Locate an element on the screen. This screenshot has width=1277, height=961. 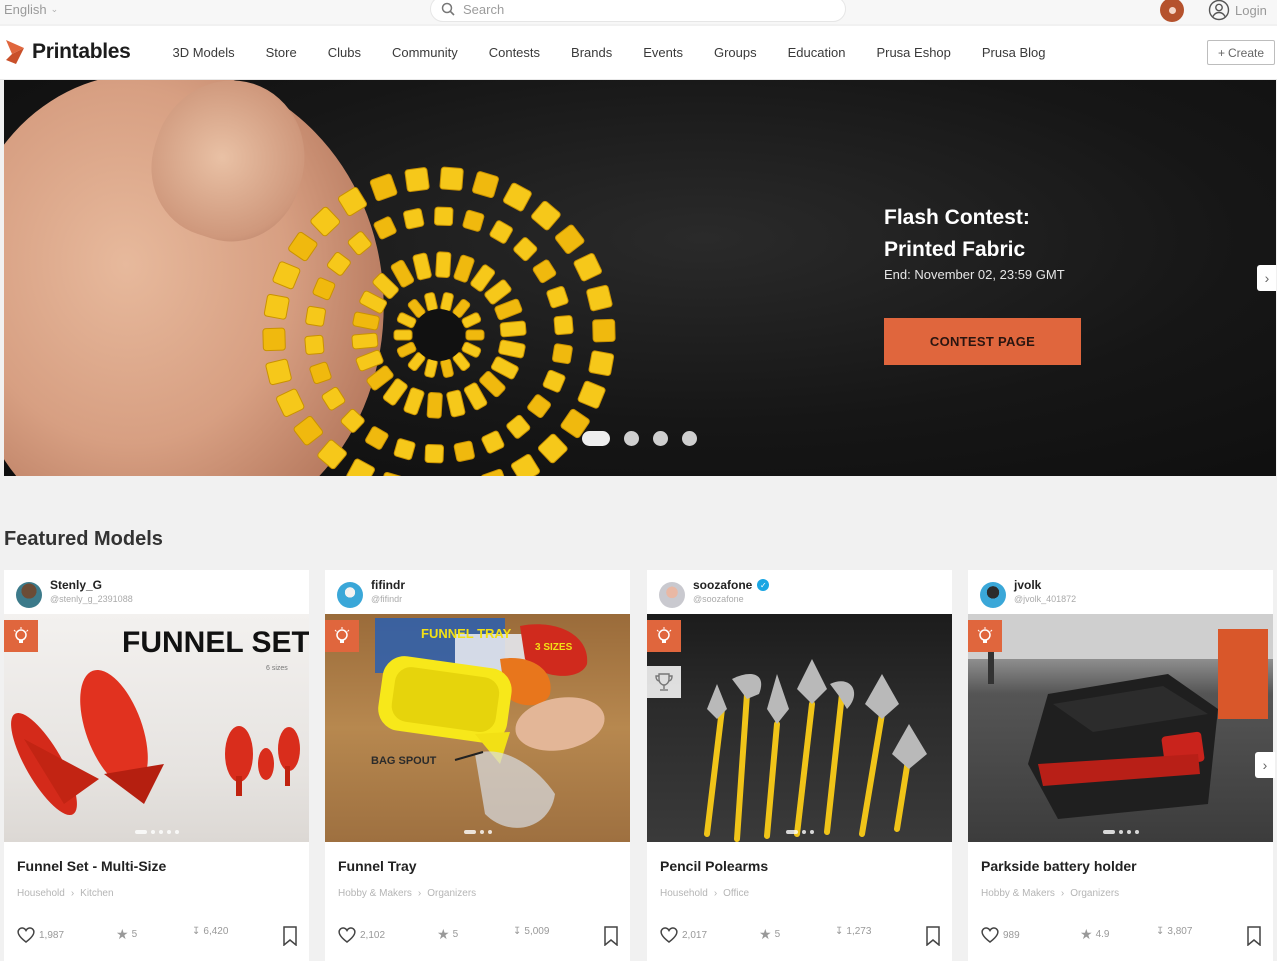
model-categories: Hobby & Makers › Organizers is located at coordinates (1050, 893).